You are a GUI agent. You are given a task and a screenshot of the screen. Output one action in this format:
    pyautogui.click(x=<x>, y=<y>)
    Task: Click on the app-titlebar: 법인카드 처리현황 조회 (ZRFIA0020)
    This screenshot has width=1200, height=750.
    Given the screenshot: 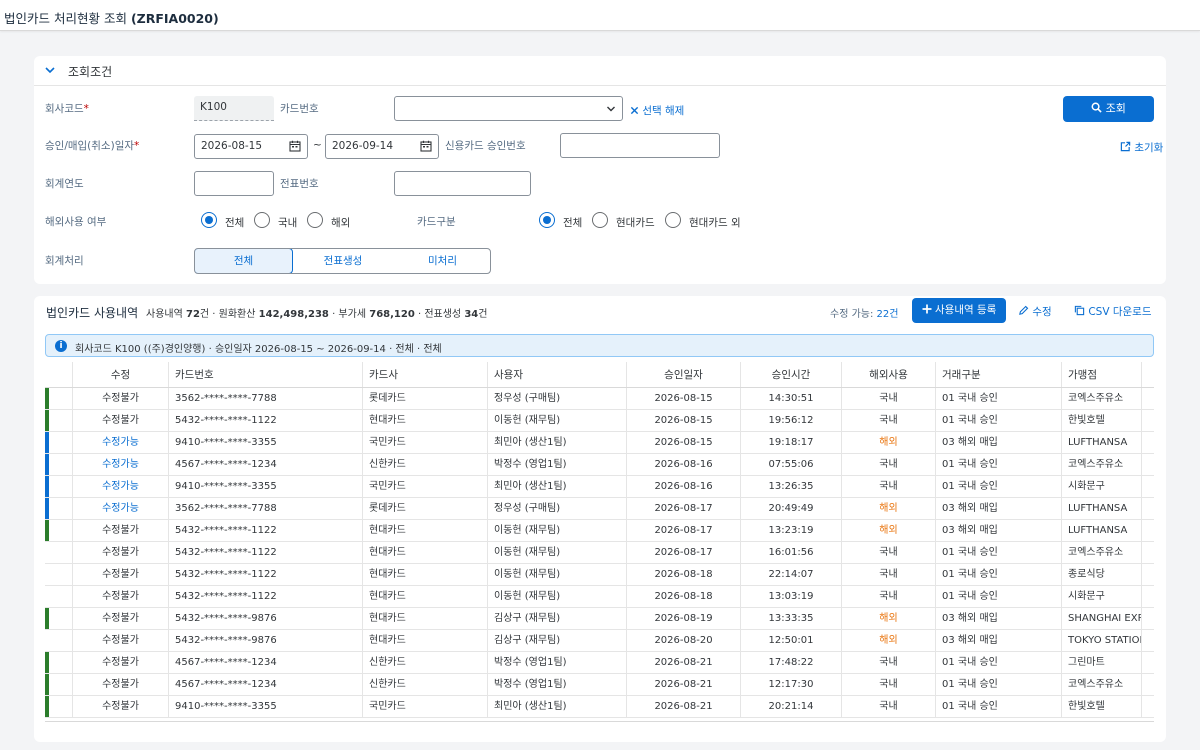 What is the action you would take?
    pyautogui.click(x=600, y=15)
    